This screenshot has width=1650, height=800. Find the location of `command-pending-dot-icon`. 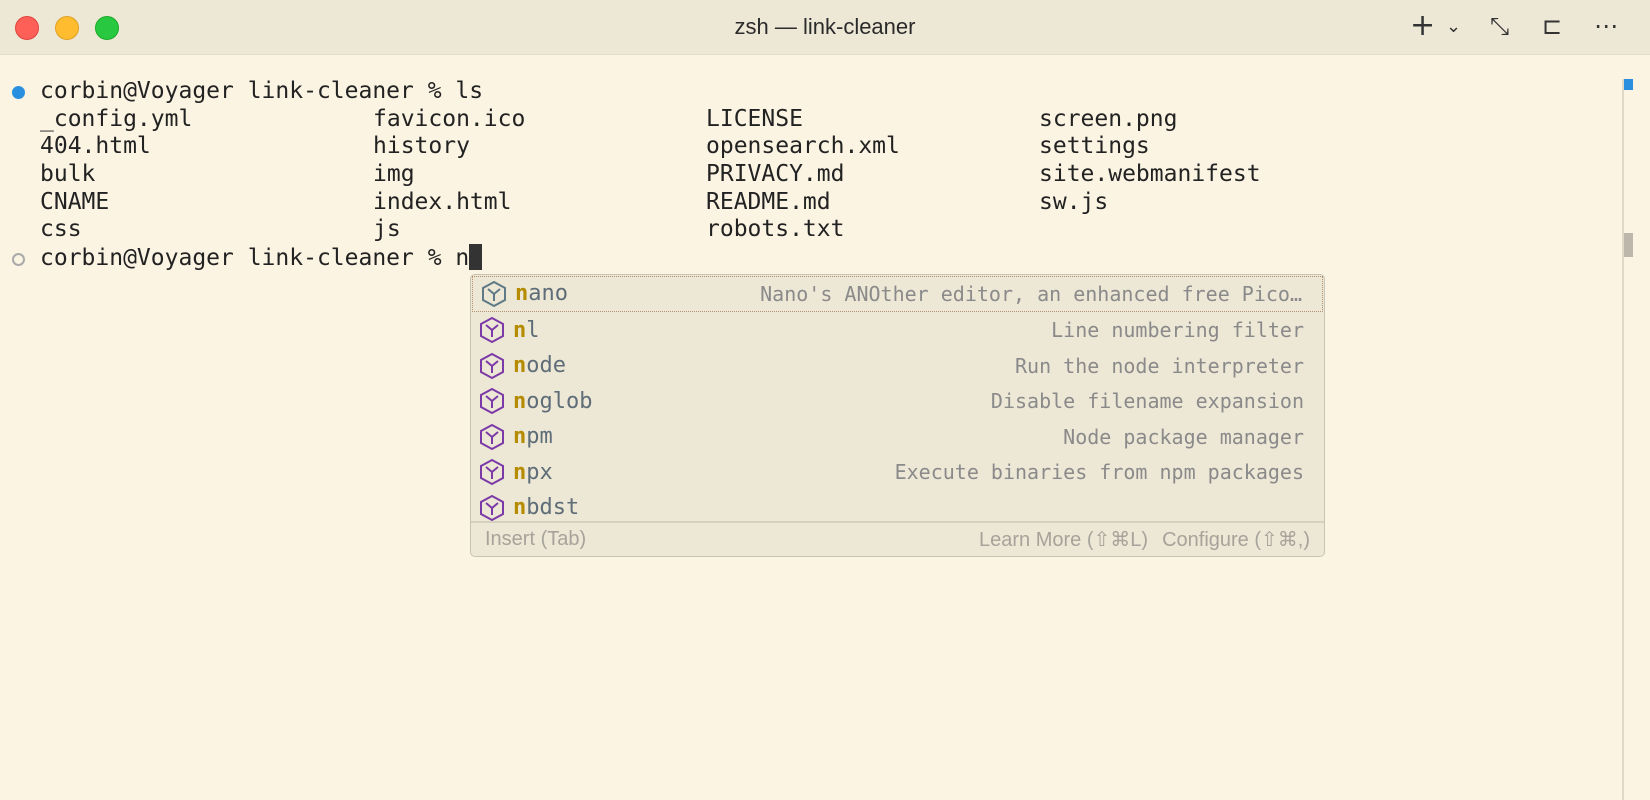

command-pending-dot-icon is located at coordinates (18, 260).